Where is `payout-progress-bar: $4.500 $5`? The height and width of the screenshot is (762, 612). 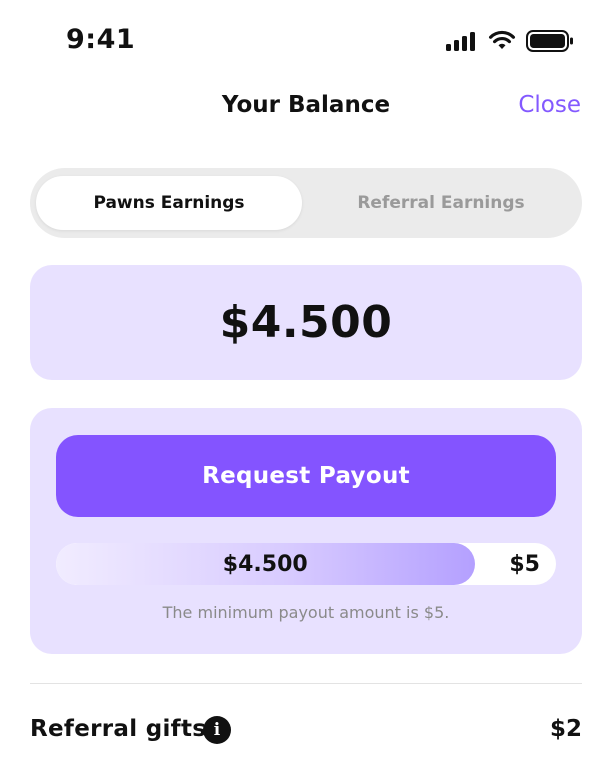
payout-progress-bar: $4.500 $5 is located at coordinates (306, 564).